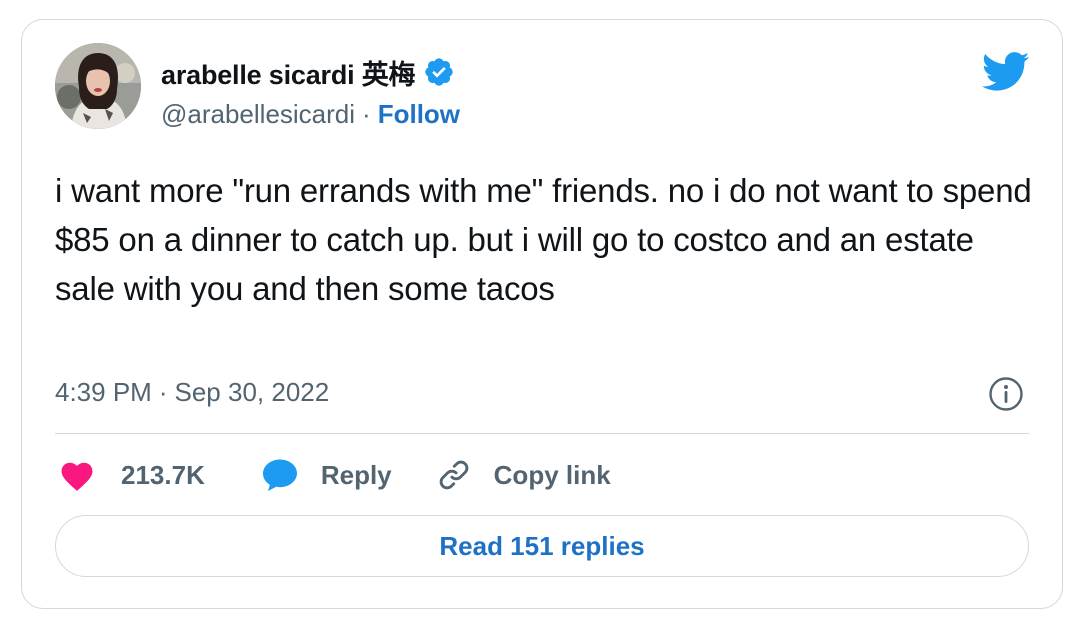  Describe the element at coordinates (542, 546) in the screenshot. I see `read-replies-button: Read 151 replies` at that location.